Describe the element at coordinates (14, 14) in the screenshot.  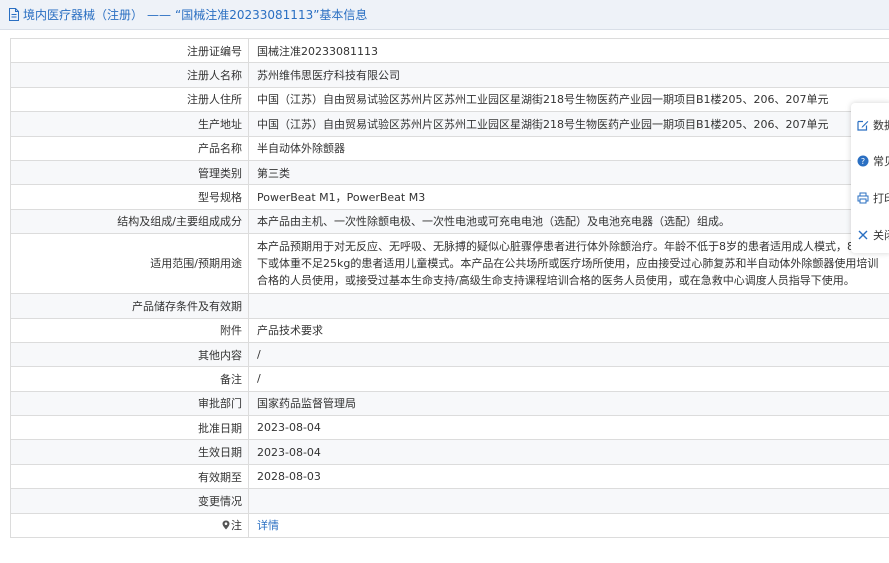
I see `document-icon` at that location.